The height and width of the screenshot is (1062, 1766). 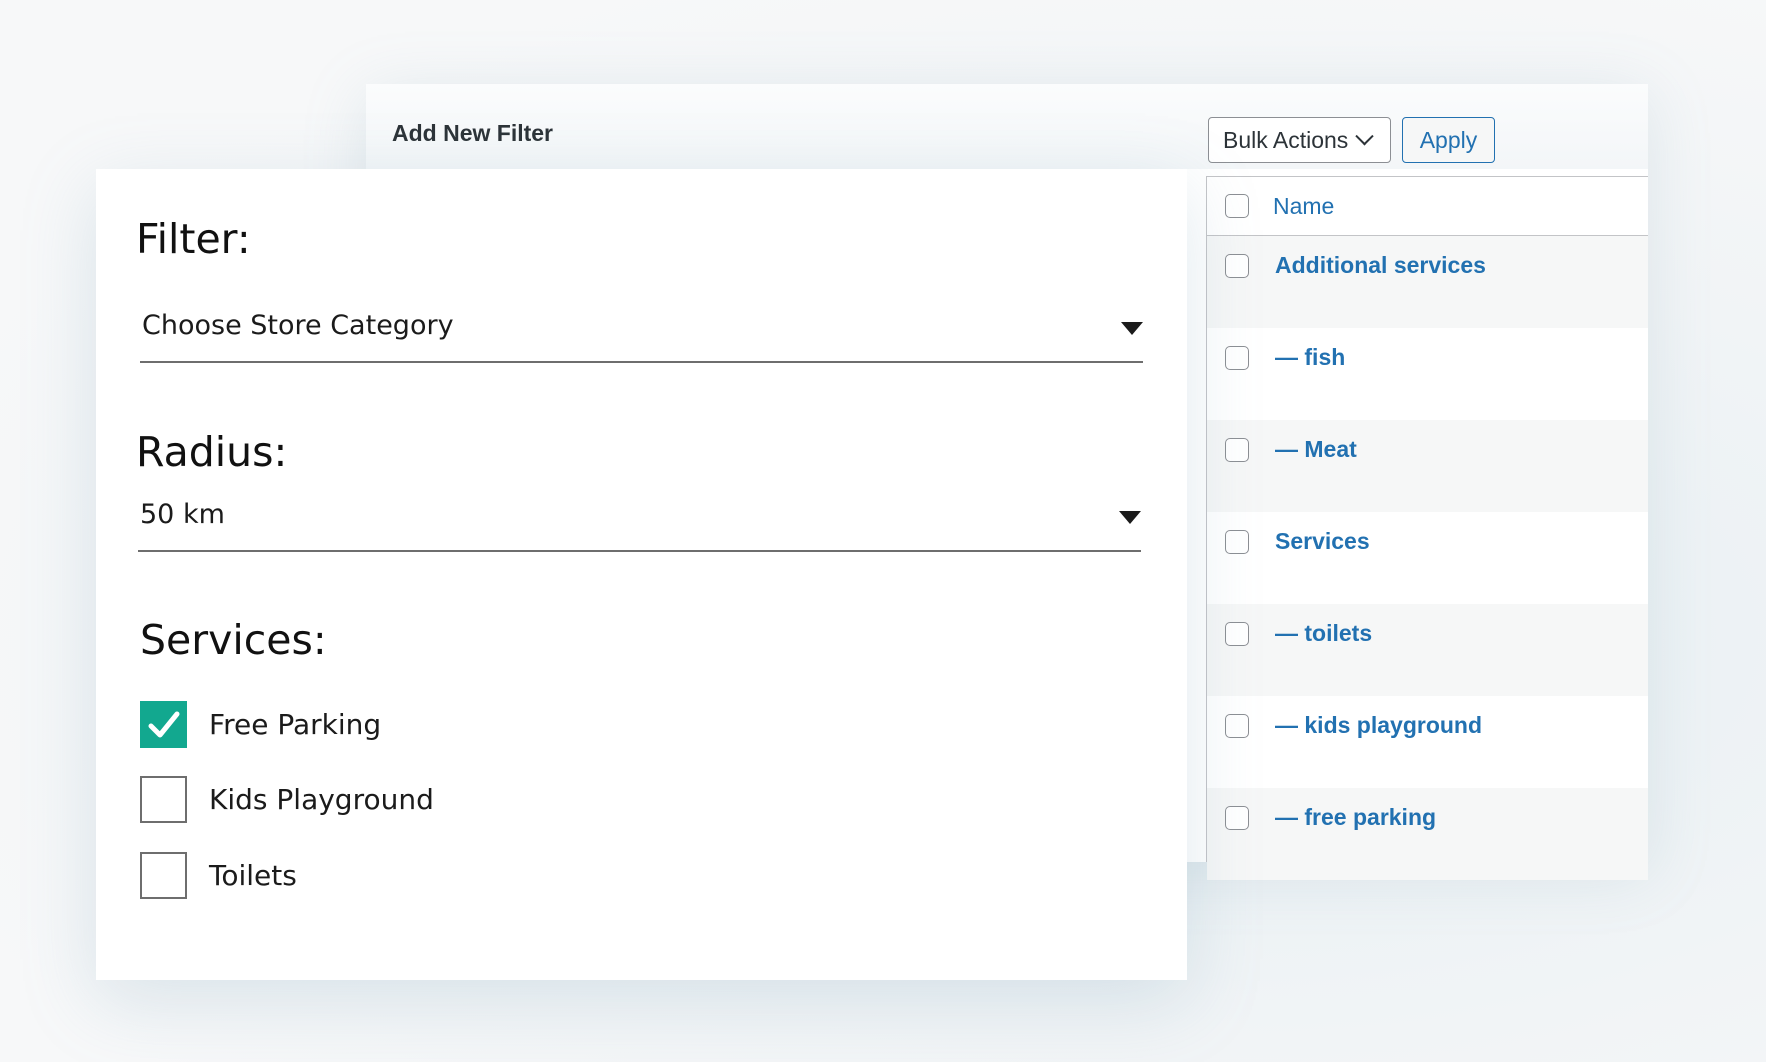 I want to click on apply-button: Apply, so click(x=1448, y=140).